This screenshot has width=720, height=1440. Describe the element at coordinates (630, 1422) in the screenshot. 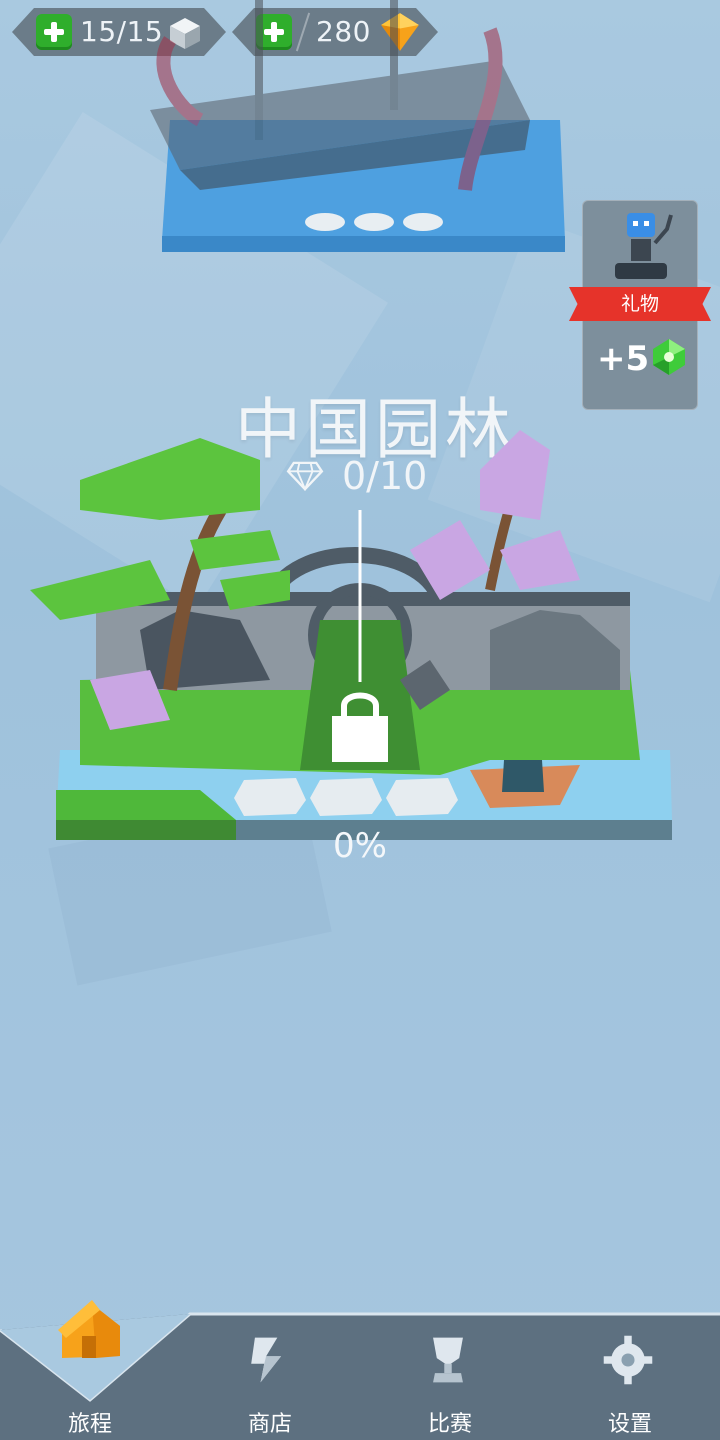

I see `nav-item-settings: 设置` at that location.